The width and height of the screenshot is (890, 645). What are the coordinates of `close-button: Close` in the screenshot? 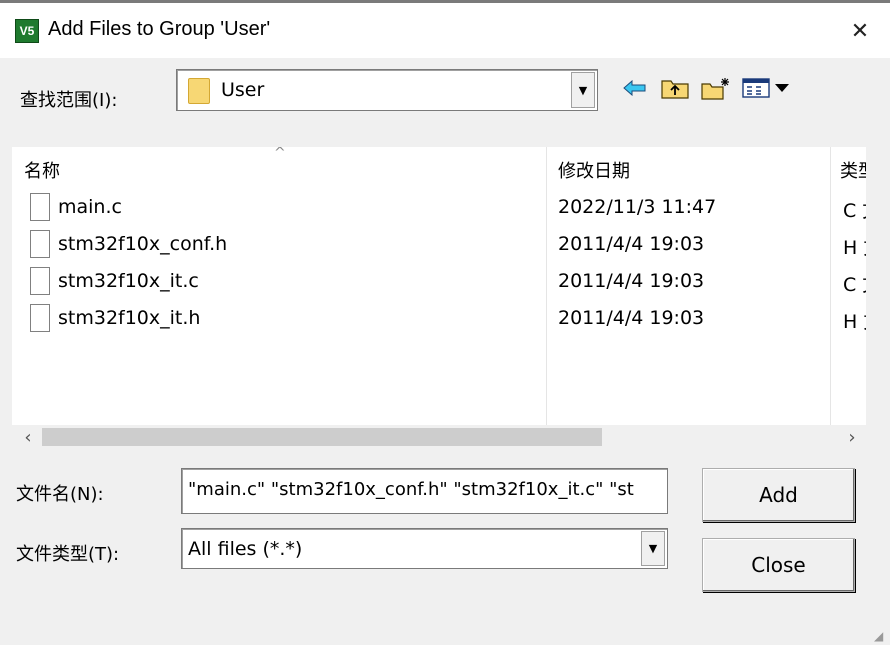 It's located at (778, 565).